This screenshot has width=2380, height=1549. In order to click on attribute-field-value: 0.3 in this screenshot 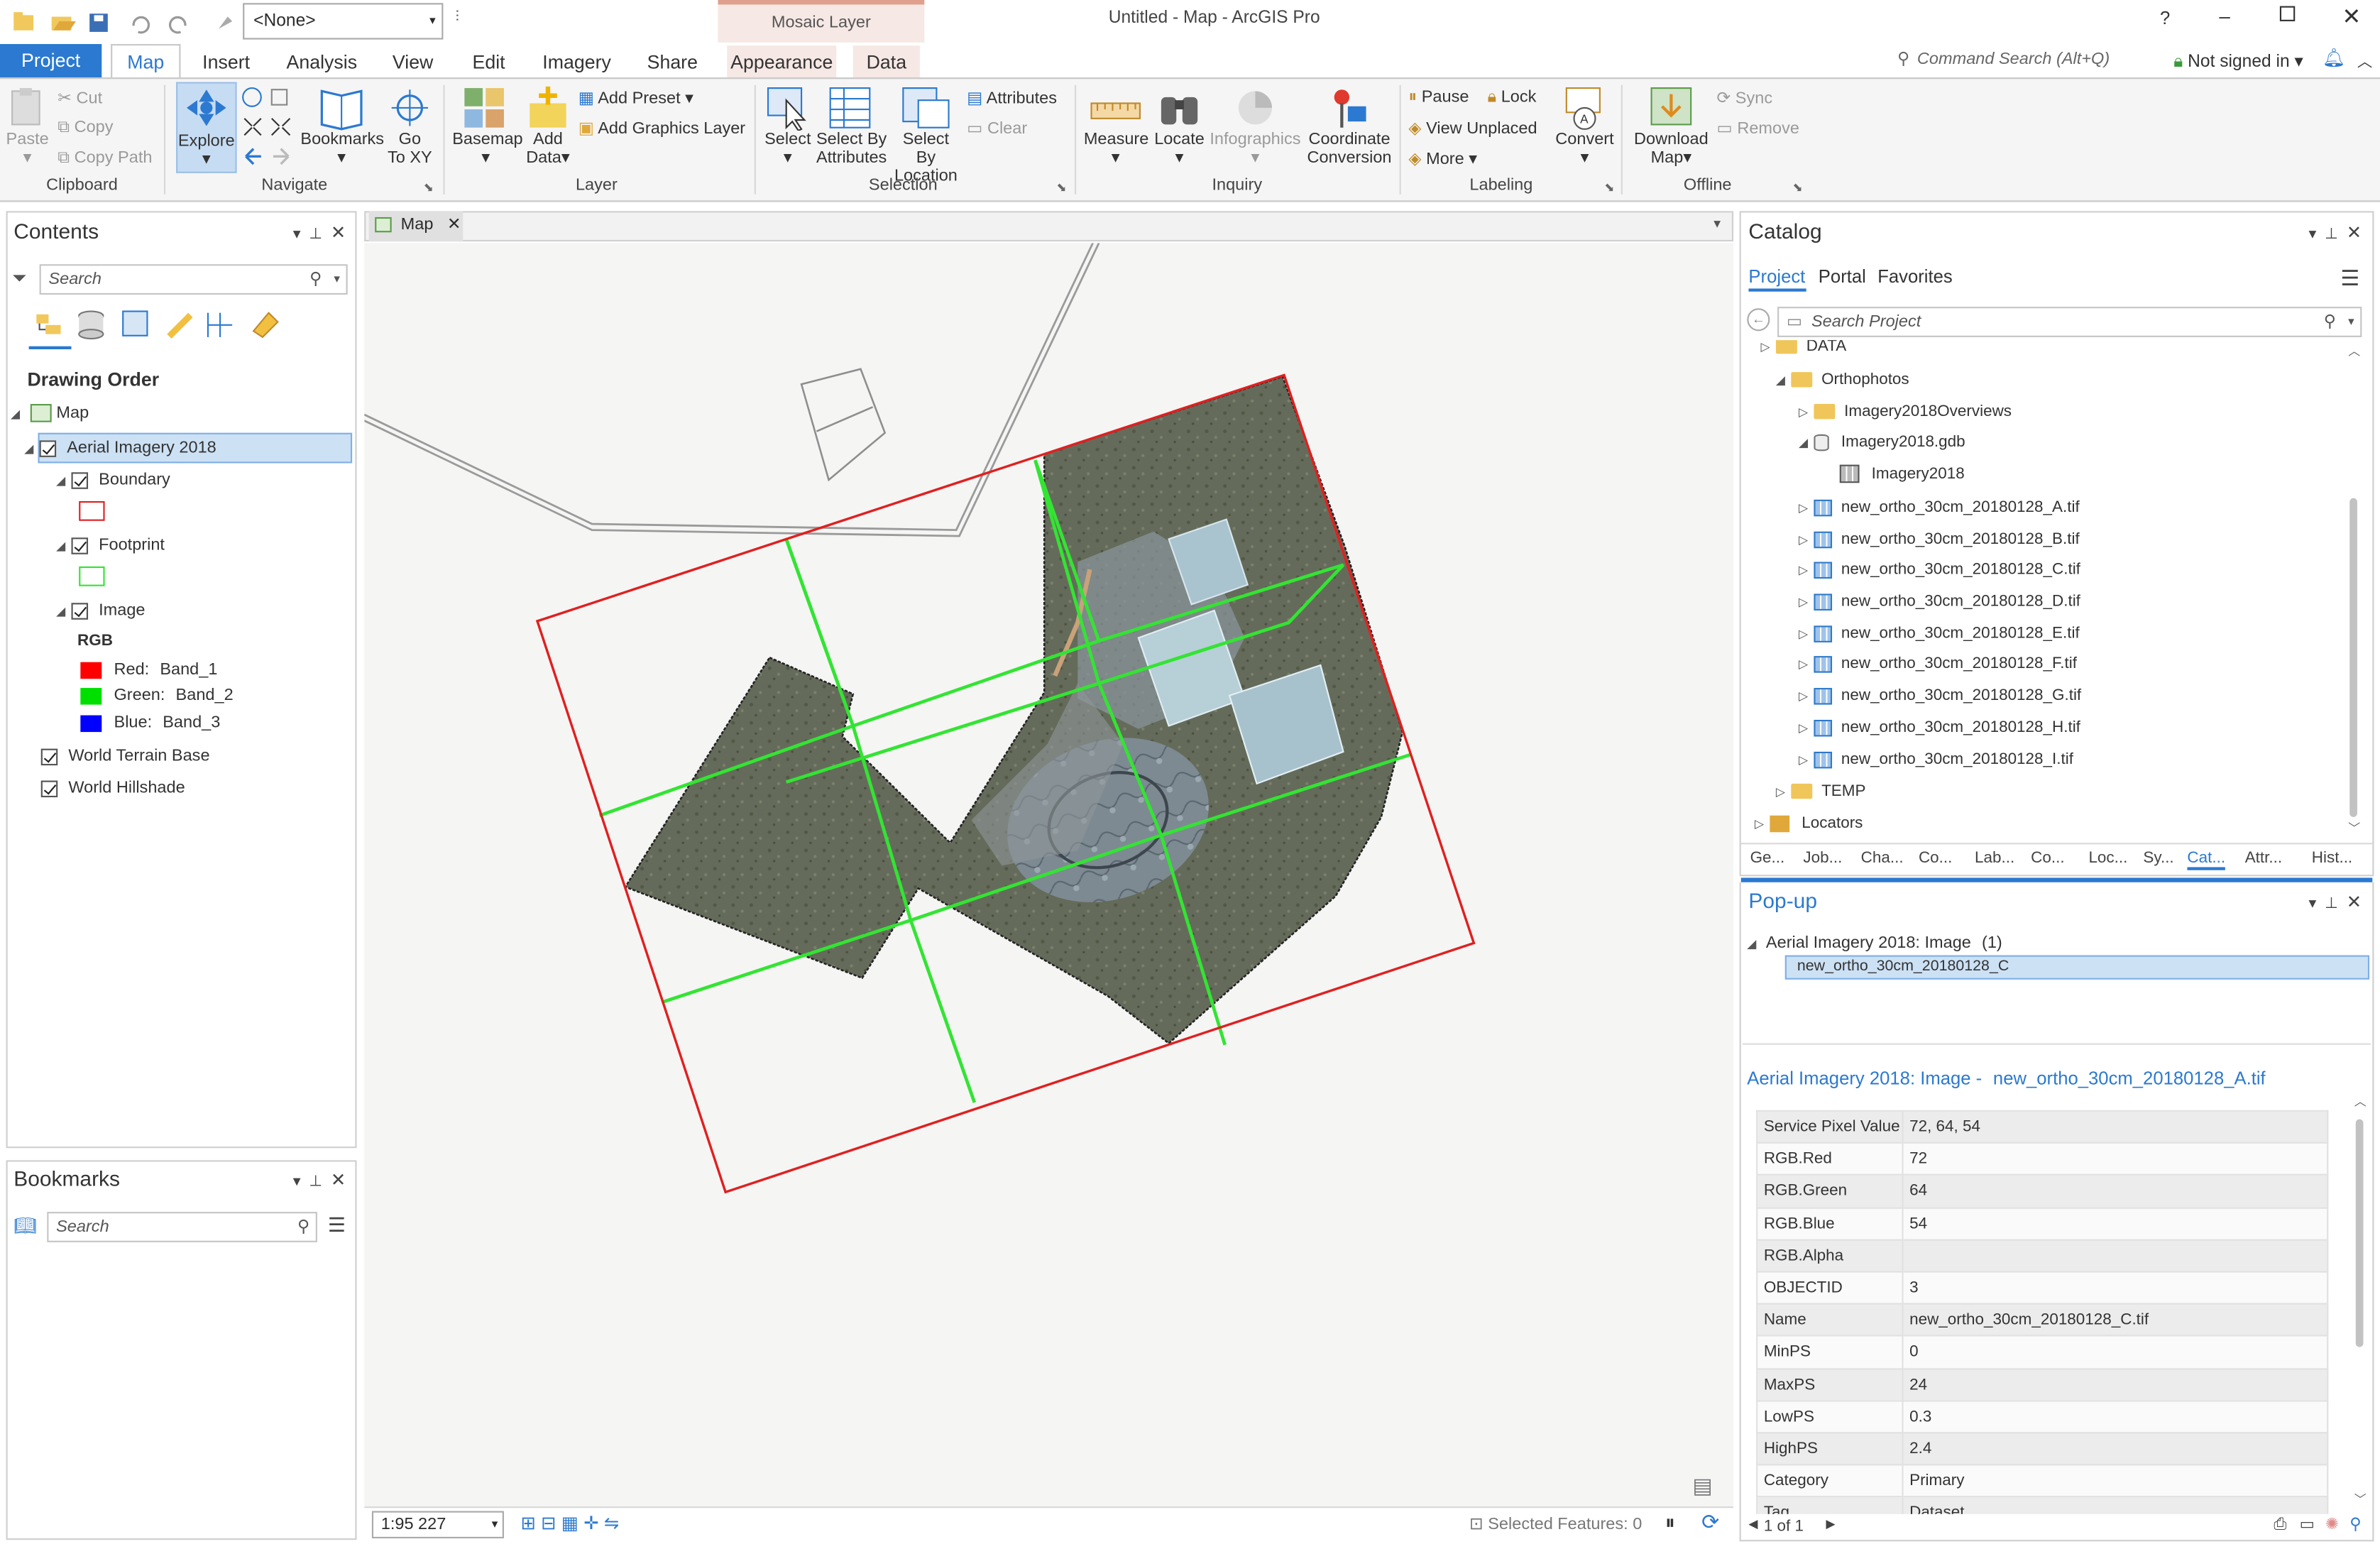, I will do `click(2115, 1416)`.